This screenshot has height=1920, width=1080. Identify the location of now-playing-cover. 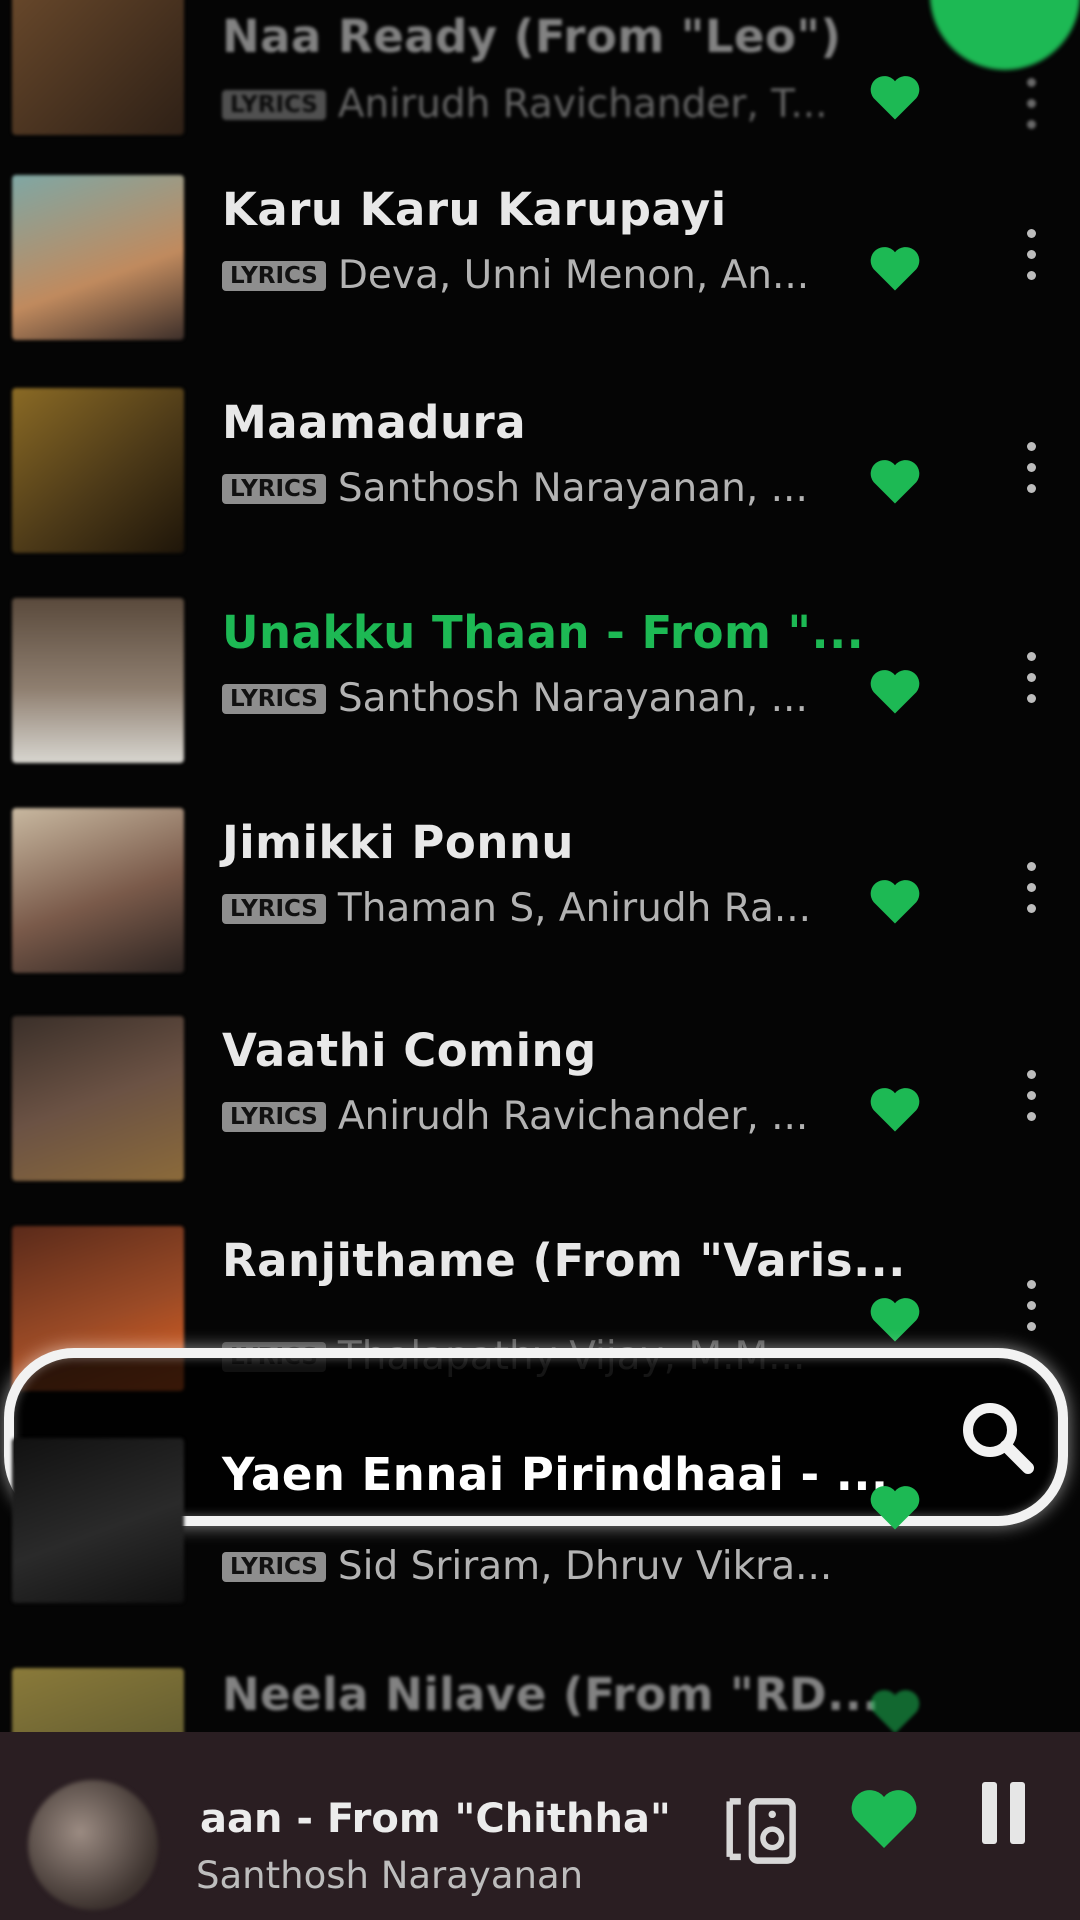
(93, 1845).